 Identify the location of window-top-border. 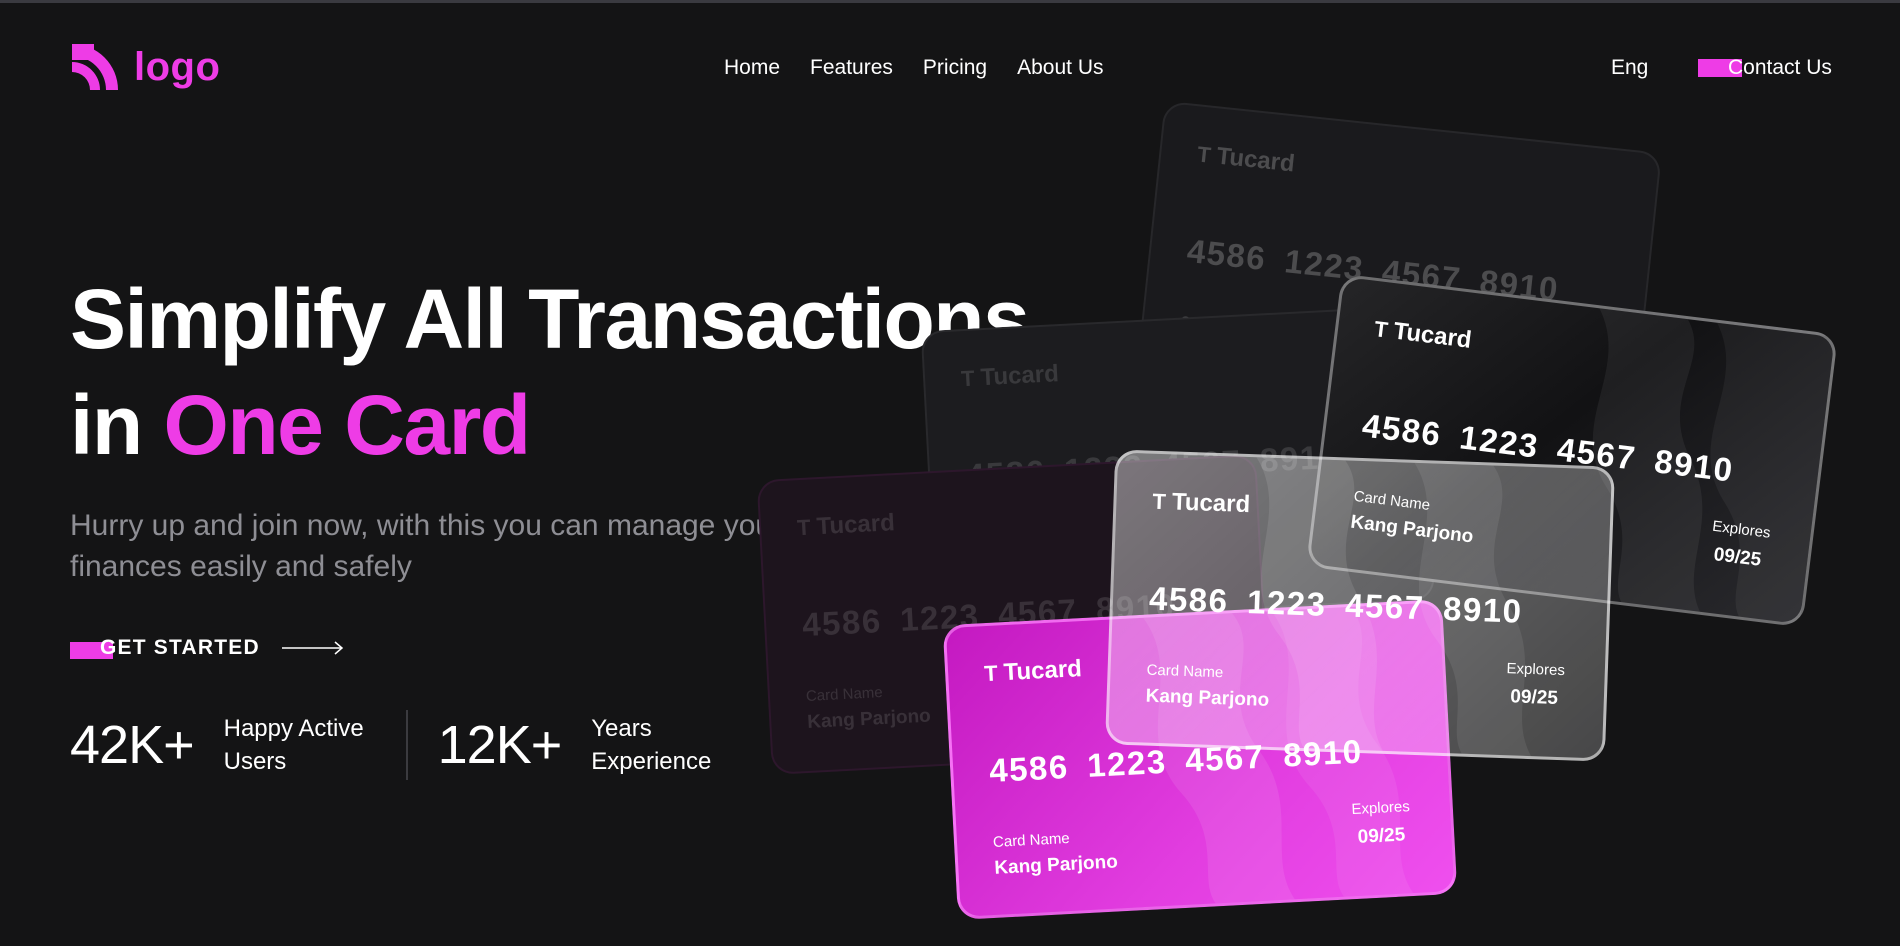
(950, 1).